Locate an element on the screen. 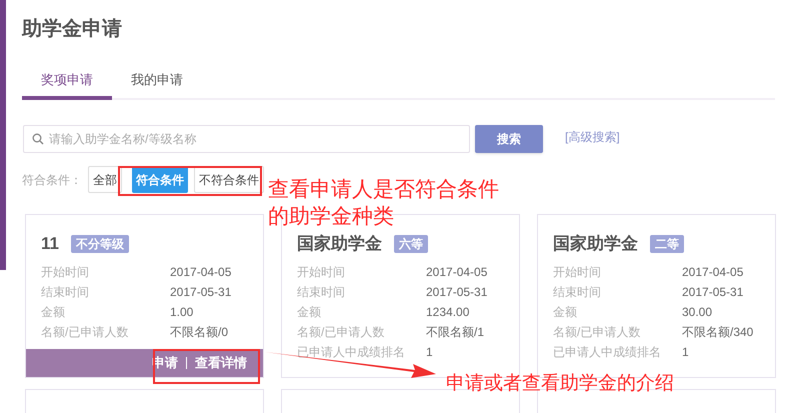 This screenshot has width=793, height=413. grade-badge: 六等 is located at coordinates (411, 244).